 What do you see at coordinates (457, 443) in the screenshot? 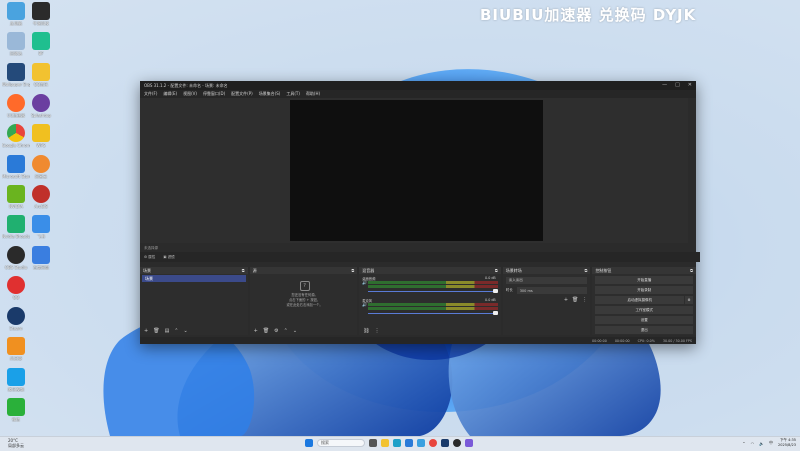
I see `obs-icon` at bounding box center [457, 443].